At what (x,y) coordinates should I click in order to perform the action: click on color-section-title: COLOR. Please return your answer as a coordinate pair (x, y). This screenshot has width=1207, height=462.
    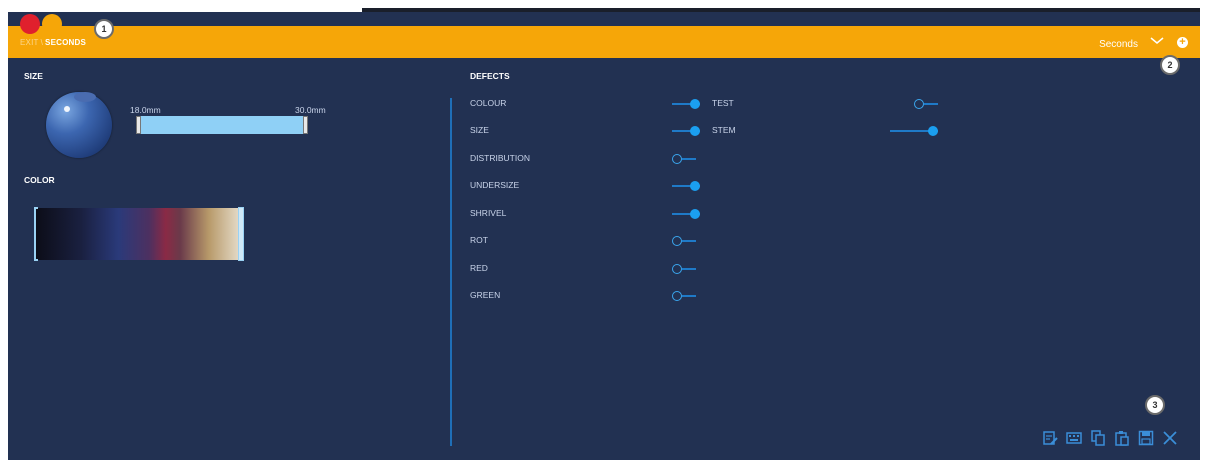
    Looking at the image, I should click on (39, 180).